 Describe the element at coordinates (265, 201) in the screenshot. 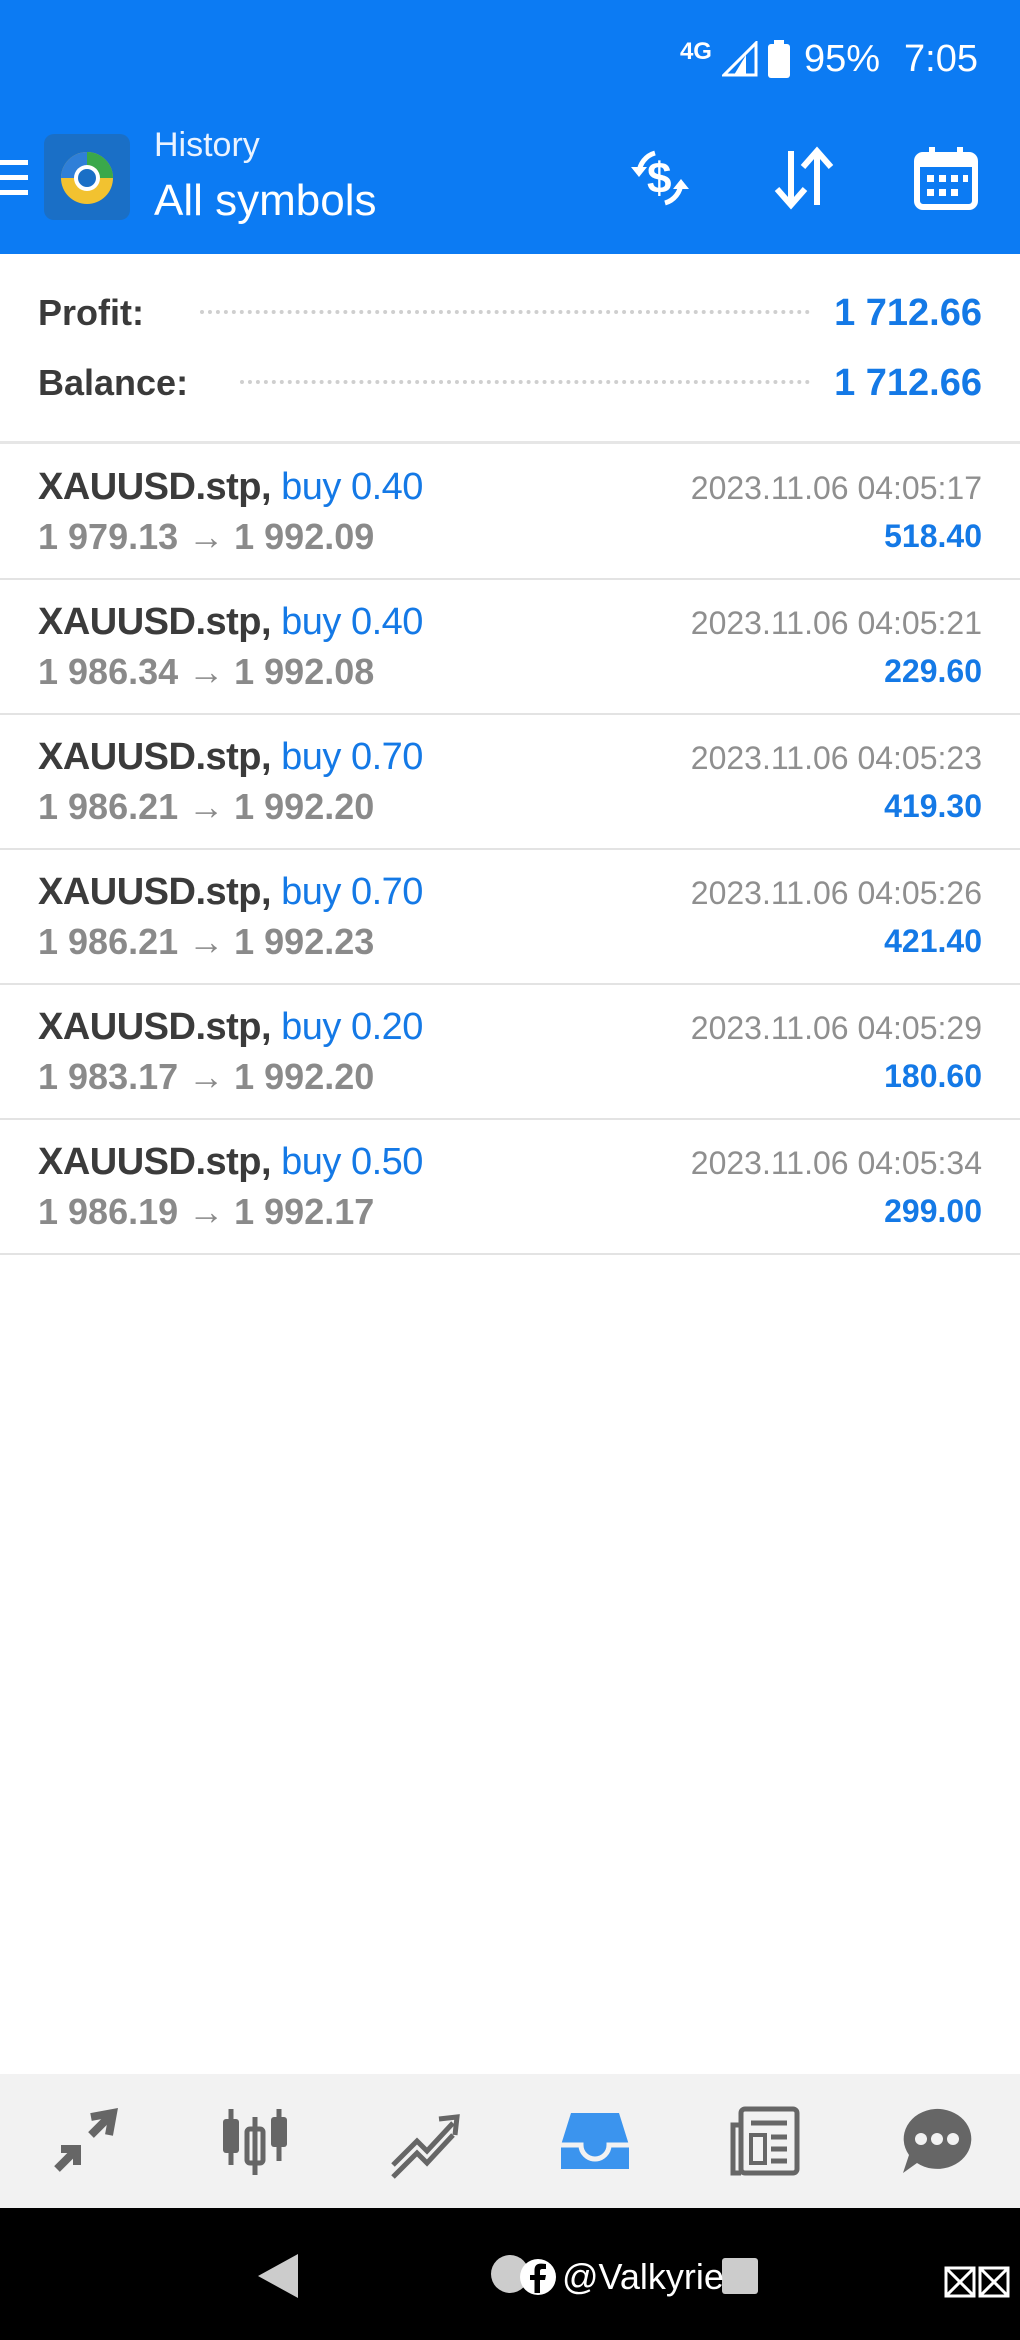

I see `header-title: All symbols` at that location.